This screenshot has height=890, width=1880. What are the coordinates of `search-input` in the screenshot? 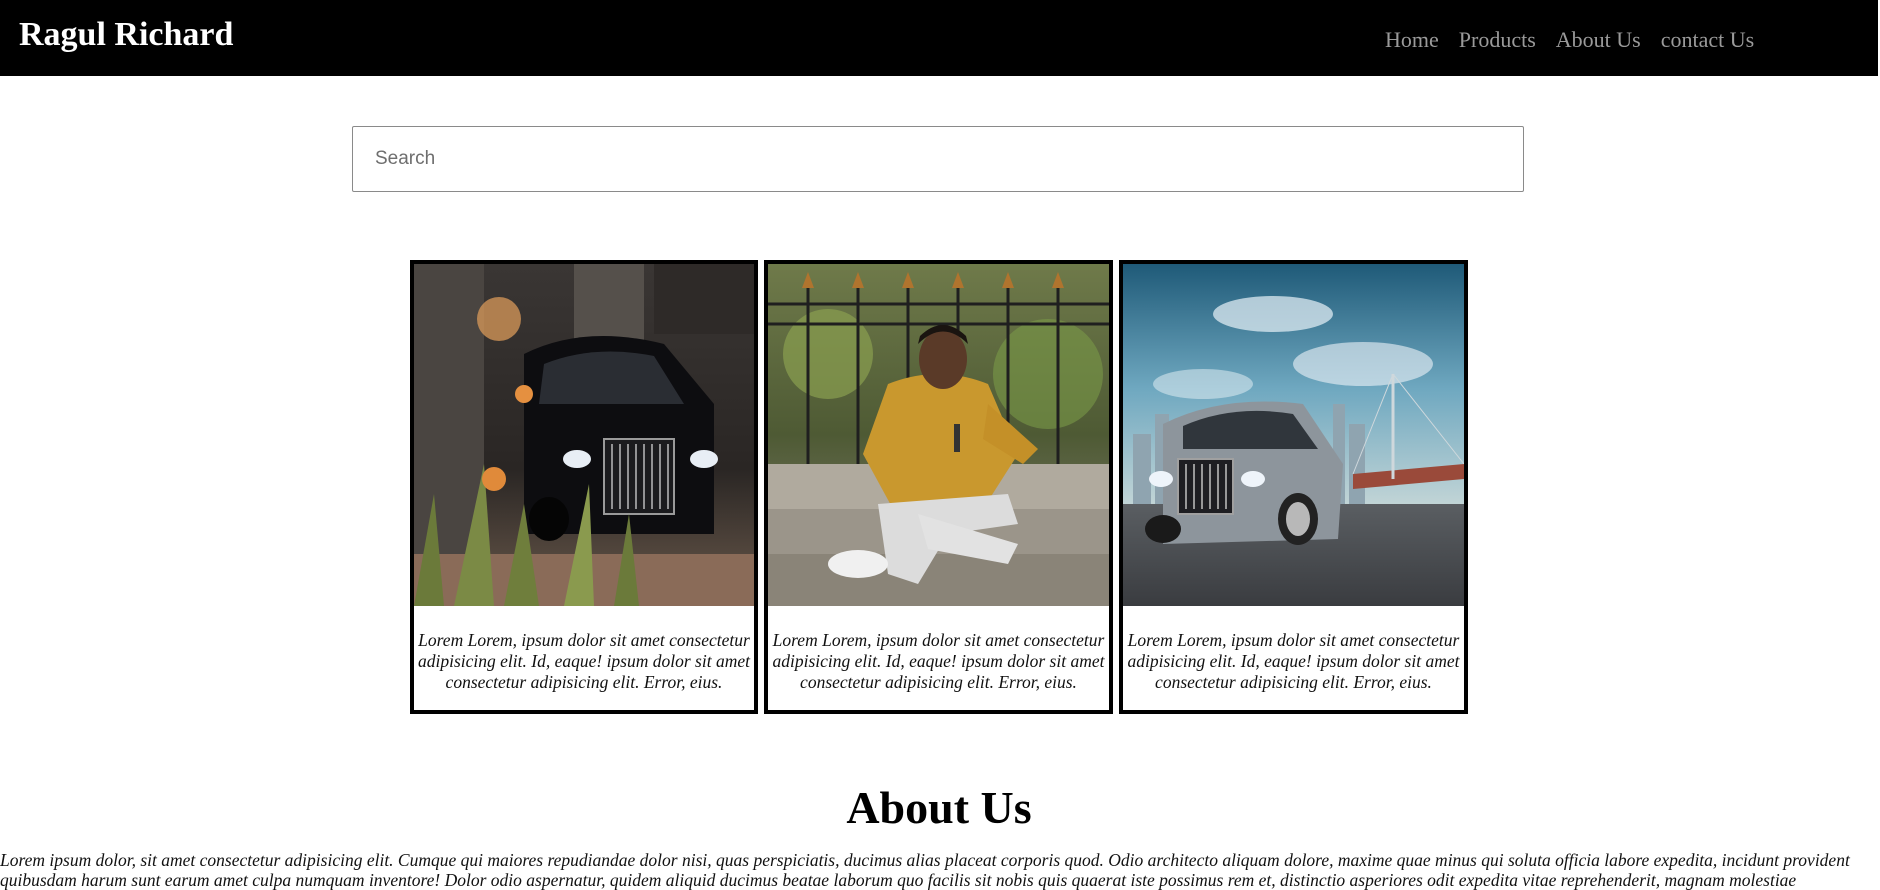 It's located at (938, 159).